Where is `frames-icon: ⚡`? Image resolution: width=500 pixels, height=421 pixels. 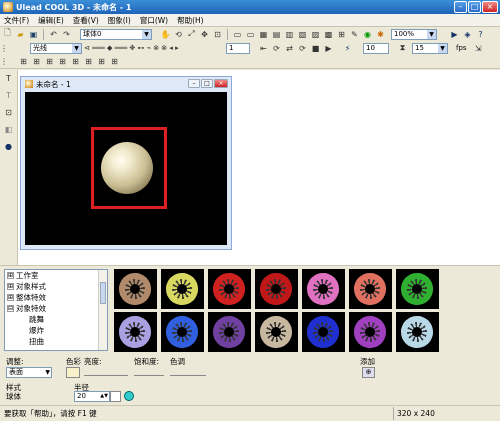 frames-icon: ⚡ is located at coordinates (347, 48).